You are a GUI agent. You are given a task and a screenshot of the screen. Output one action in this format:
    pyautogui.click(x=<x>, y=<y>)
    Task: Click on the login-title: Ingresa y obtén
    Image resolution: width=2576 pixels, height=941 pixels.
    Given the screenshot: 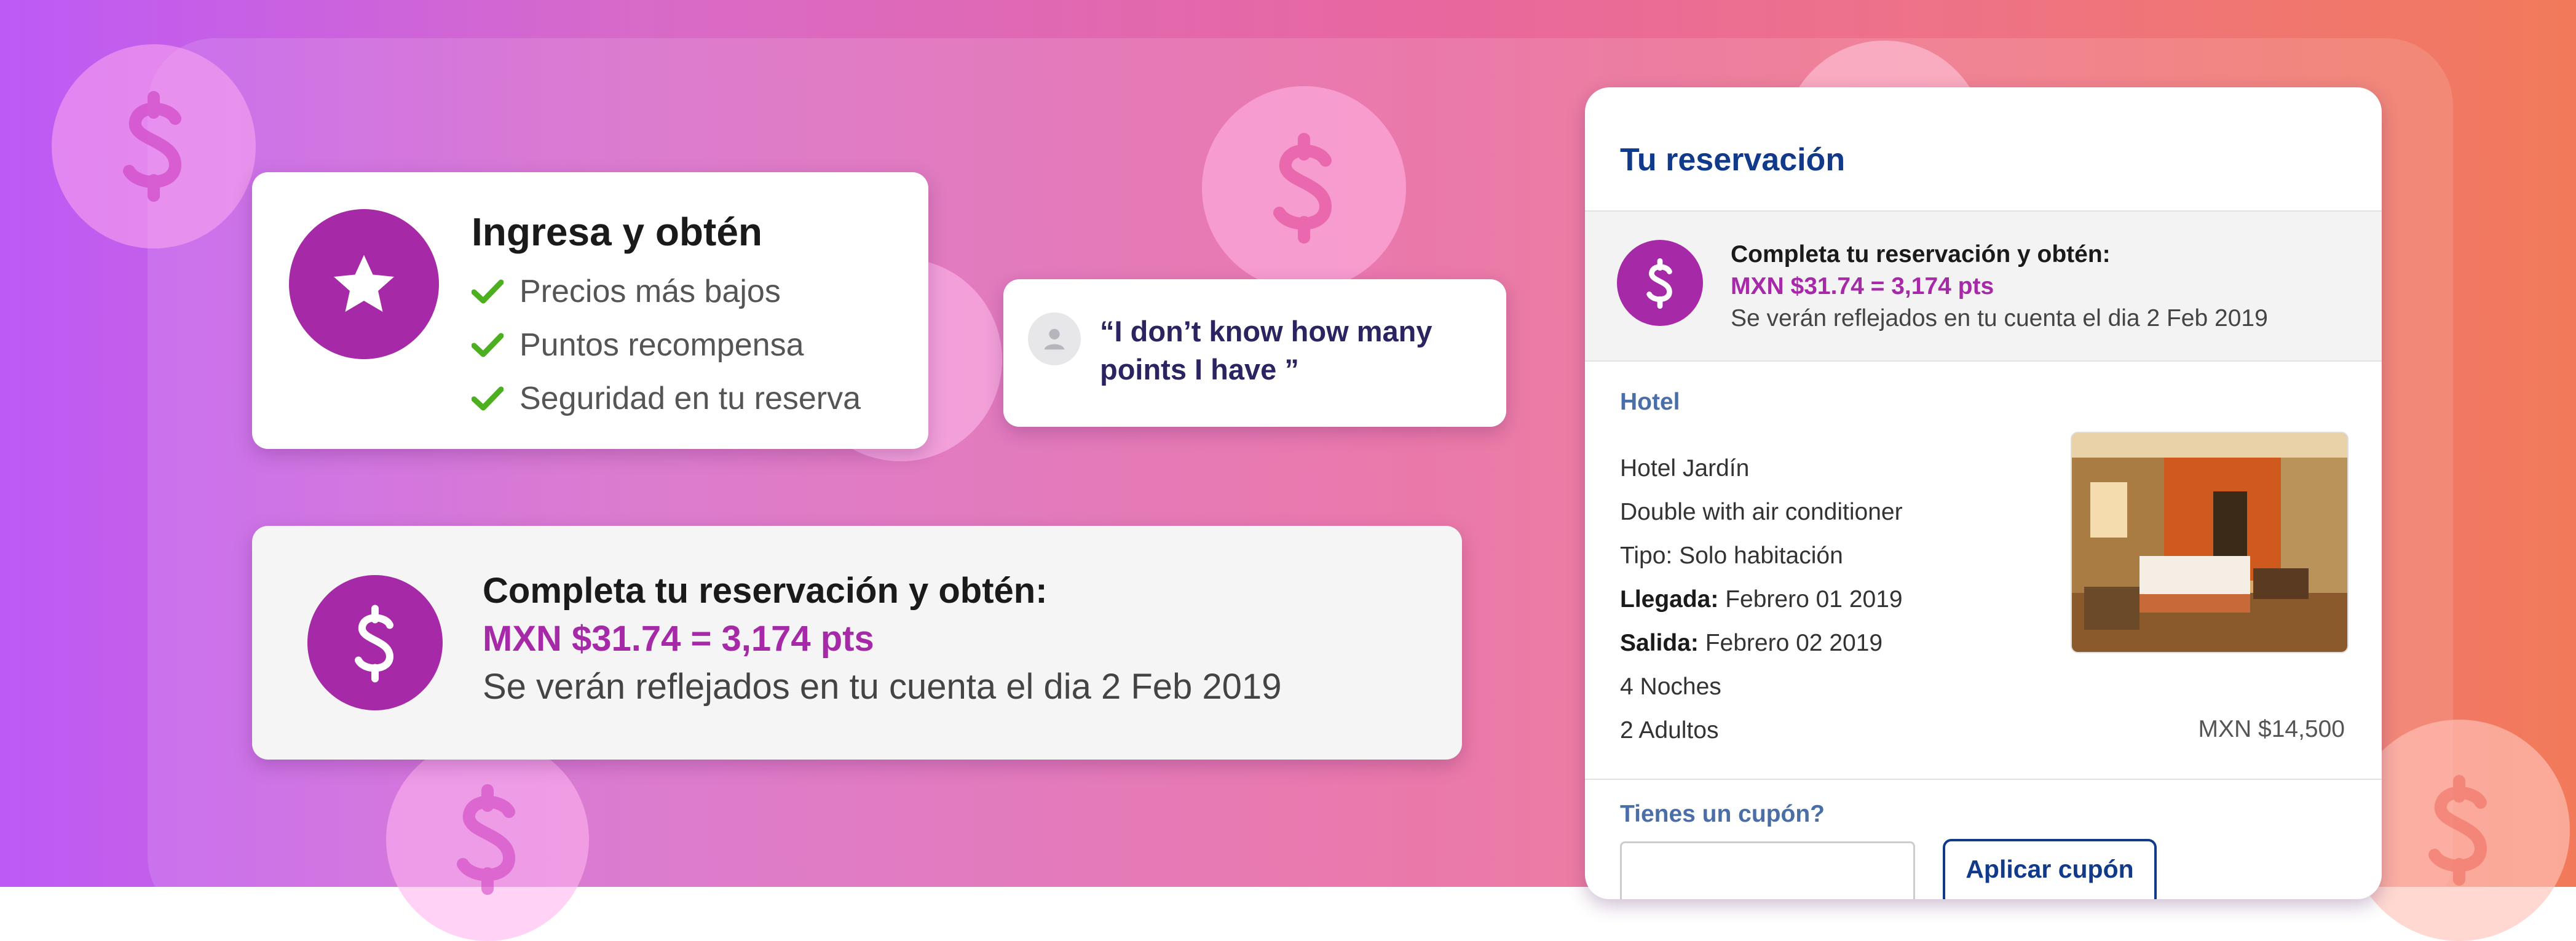 What is the action you would take?
    pyautogui.click(x=617, y=232)
    